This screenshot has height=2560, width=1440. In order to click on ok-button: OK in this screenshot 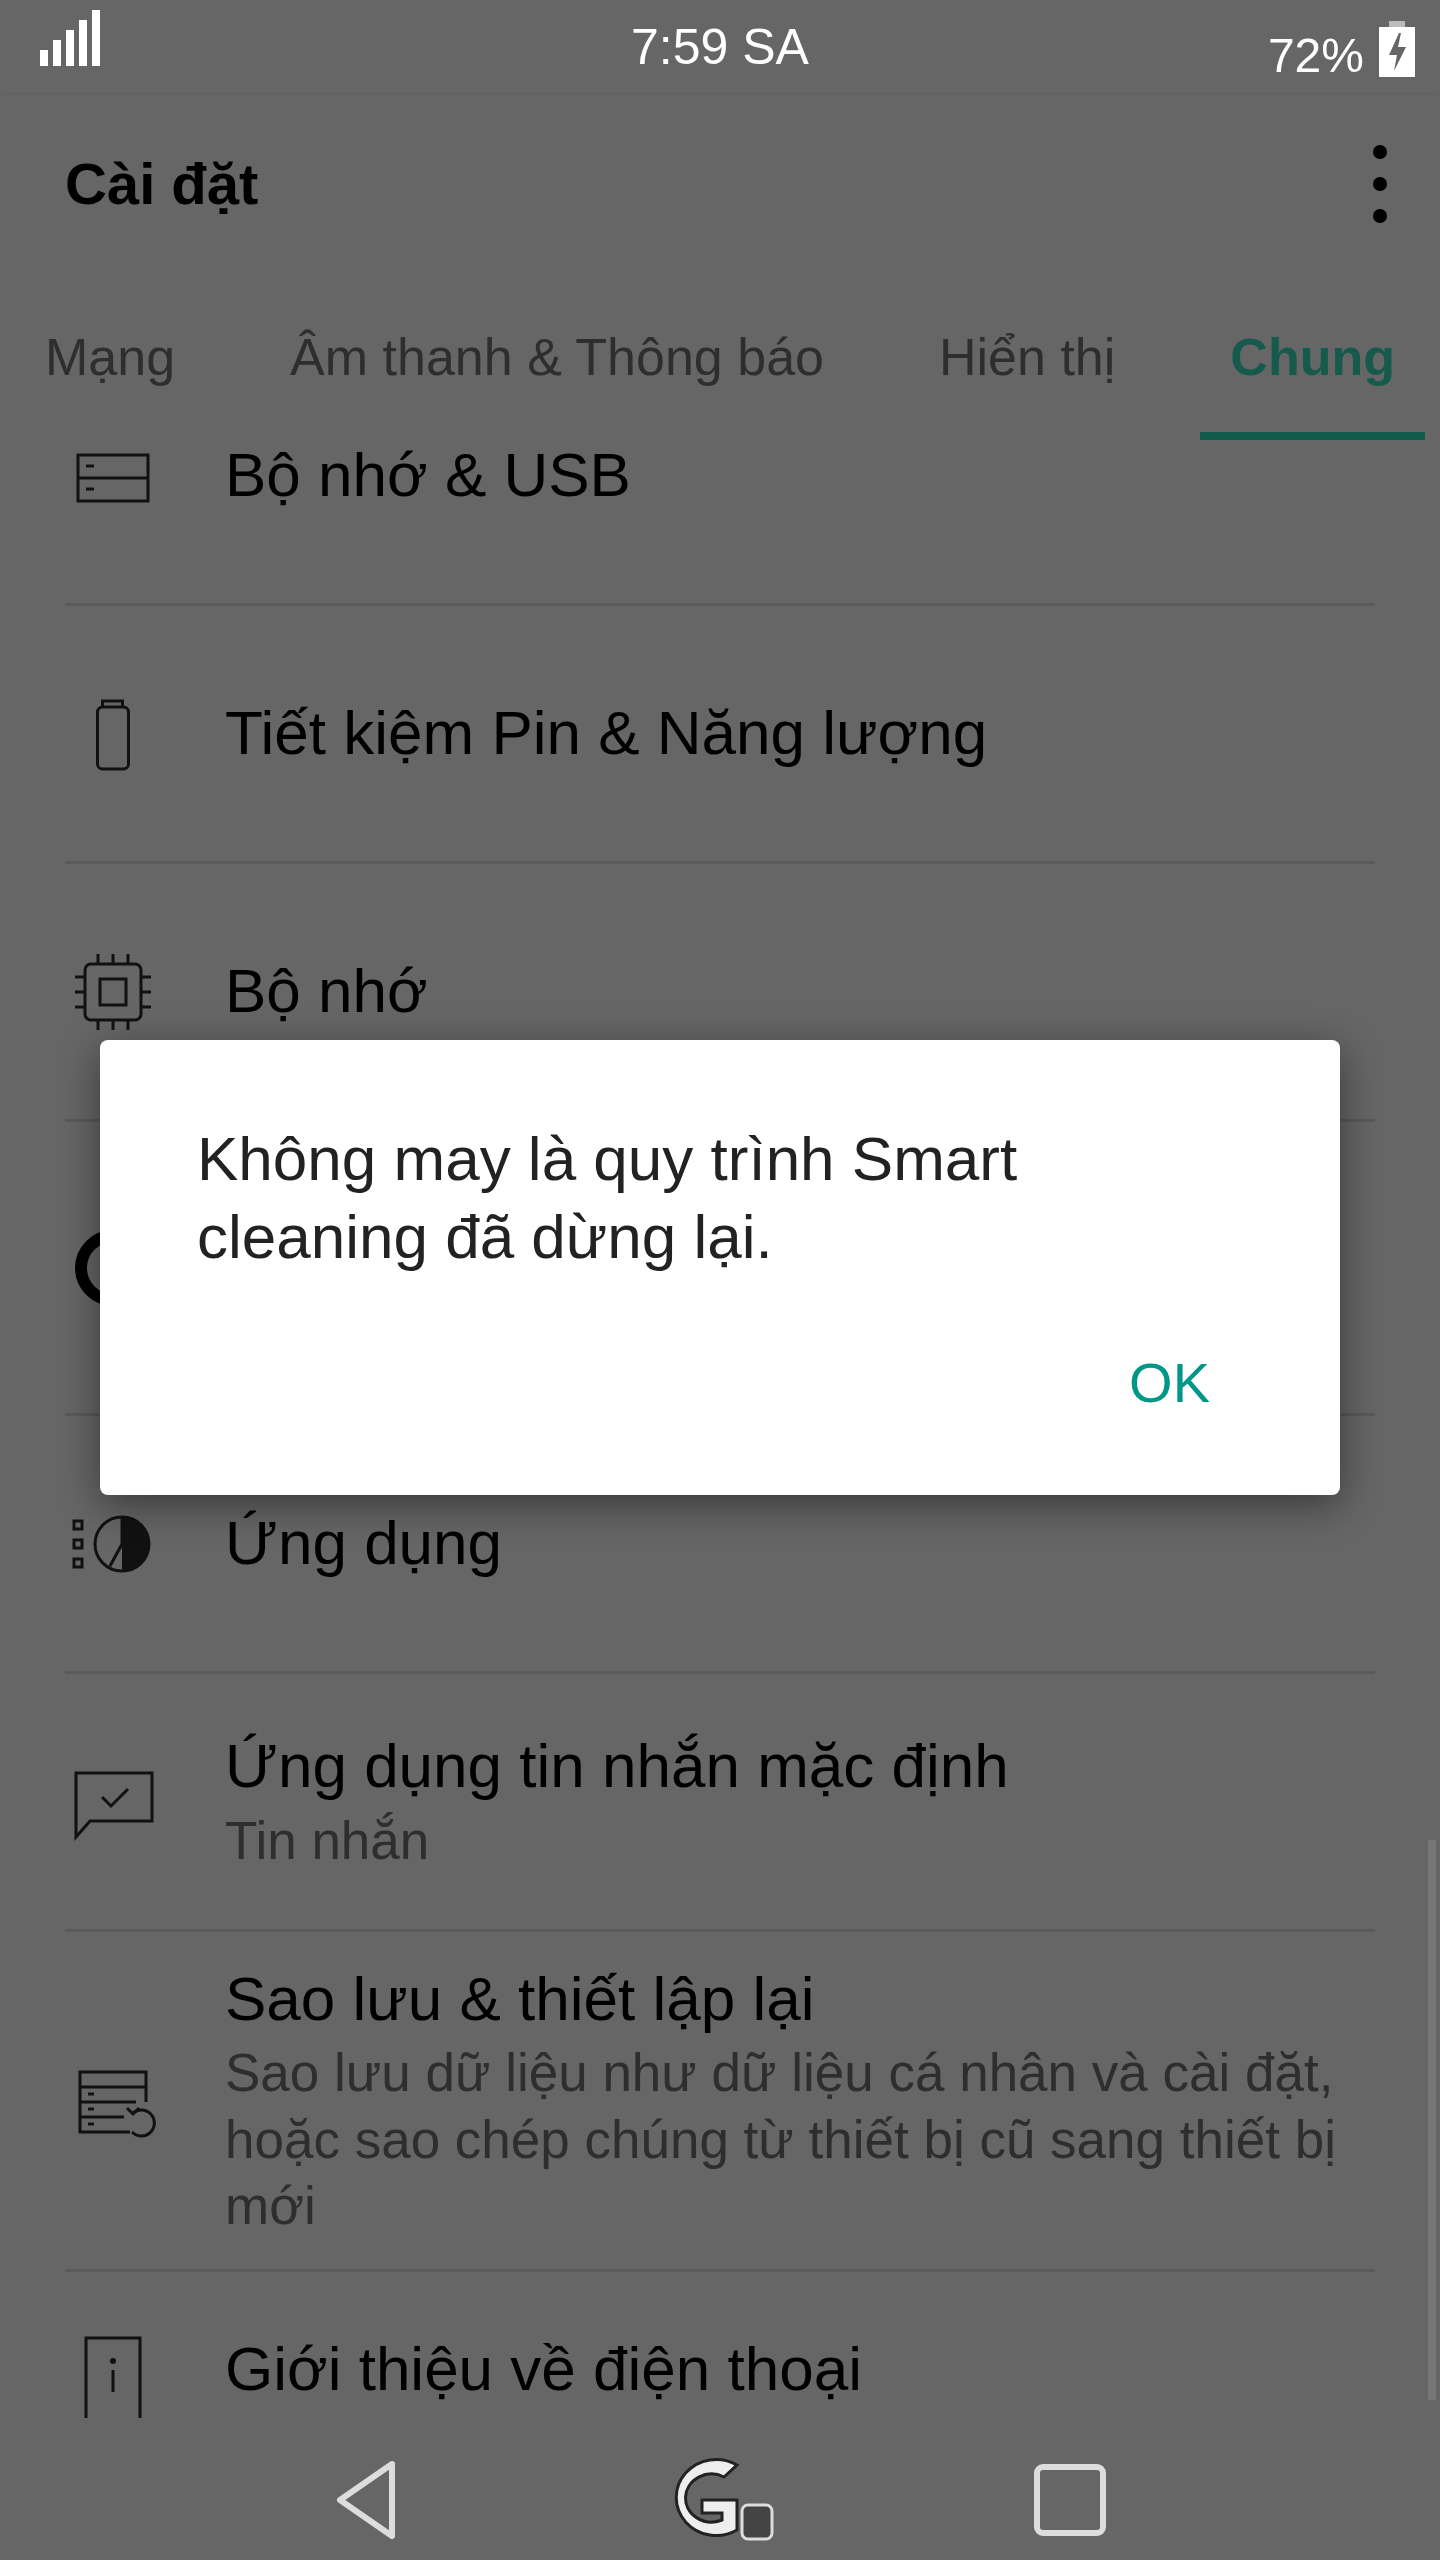, I will do `click(1169, 1383)`.